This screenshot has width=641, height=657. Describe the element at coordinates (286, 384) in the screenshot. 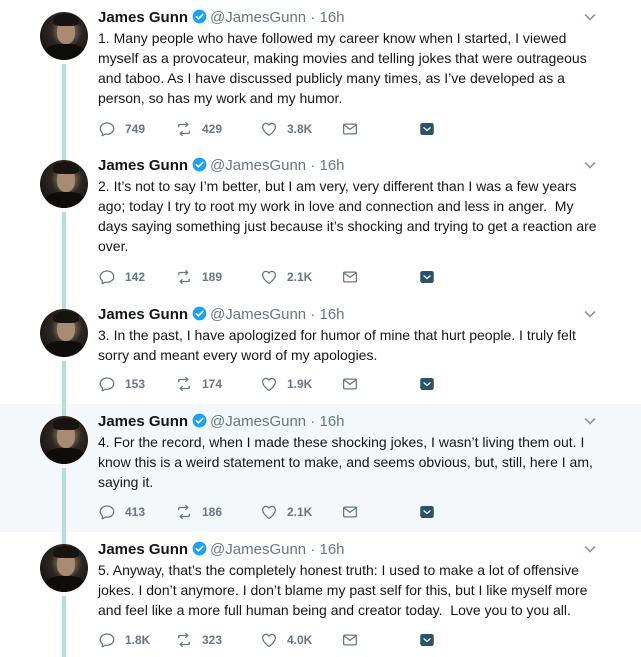

I see `like-button: 1.9K` at that location.